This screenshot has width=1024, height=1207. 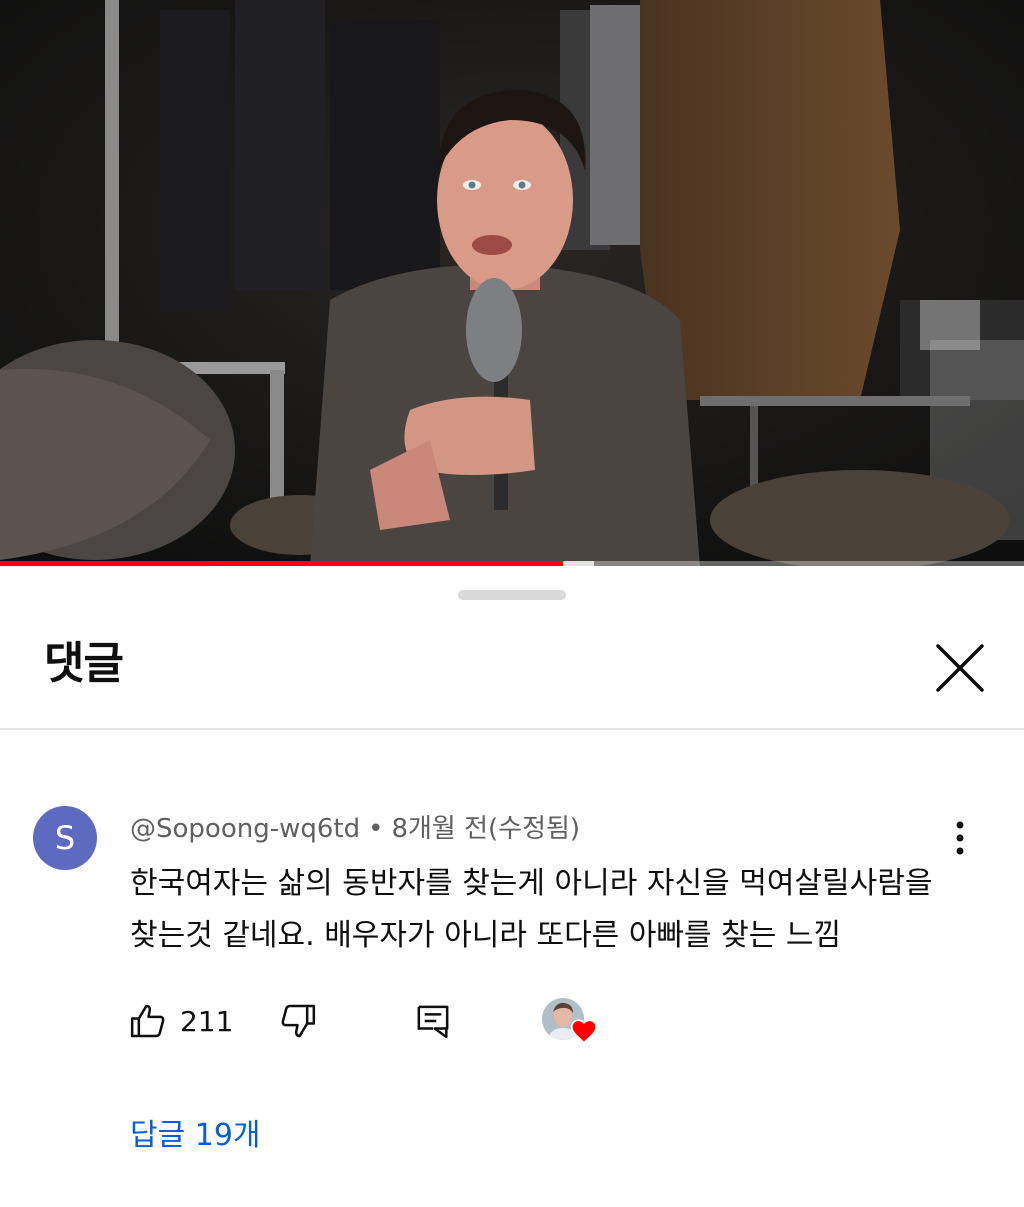 I want to click on more-vert-icon, so click(x=960, y=838).